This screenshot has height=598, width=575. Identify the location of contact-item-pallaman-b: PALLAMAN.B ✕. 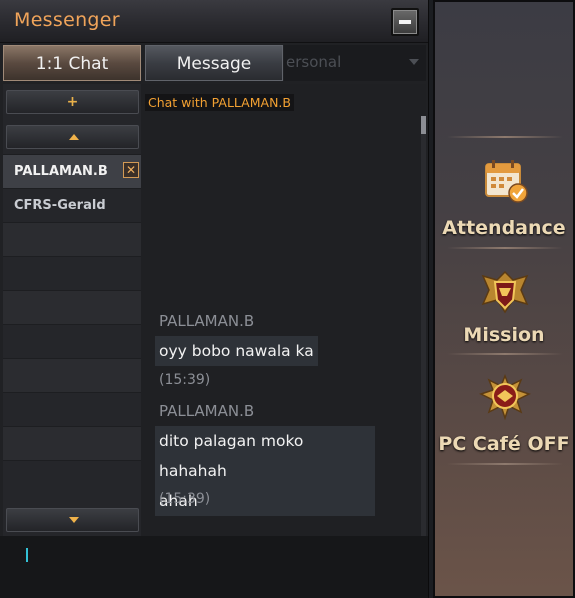
(72, 171).